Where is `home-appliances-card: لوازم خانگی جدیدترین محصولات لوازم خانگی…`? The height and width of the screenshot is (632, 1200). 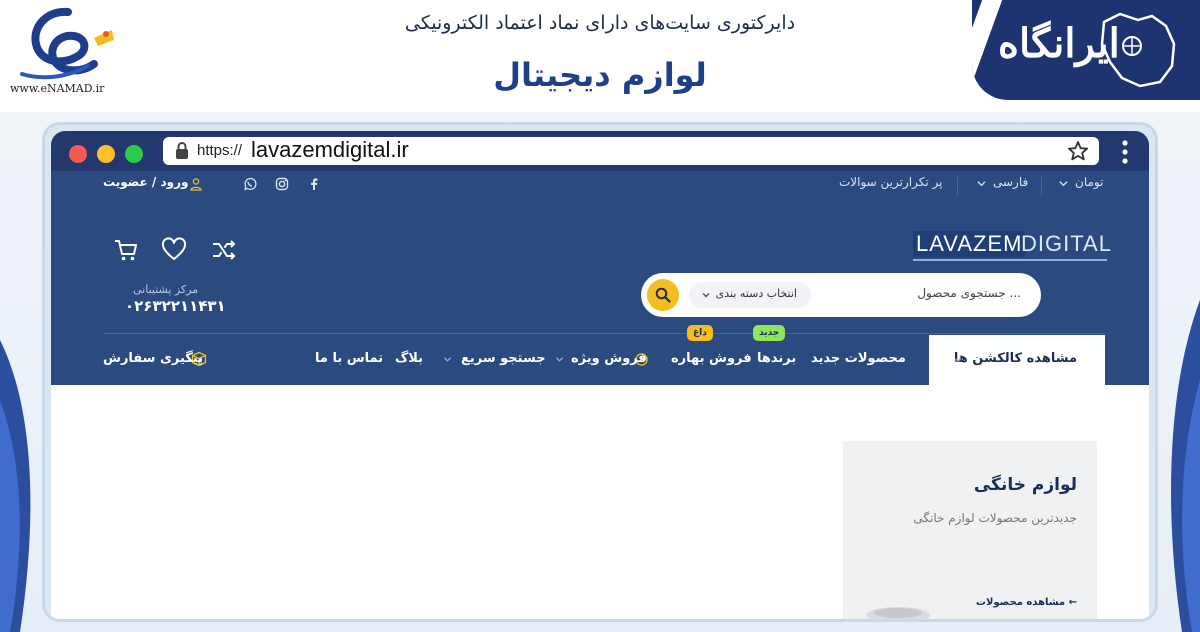 home-appliances-card: لوازم خانگی جدیدترین محصولات لوازم خانگی… is located at coordinates (970, 530).